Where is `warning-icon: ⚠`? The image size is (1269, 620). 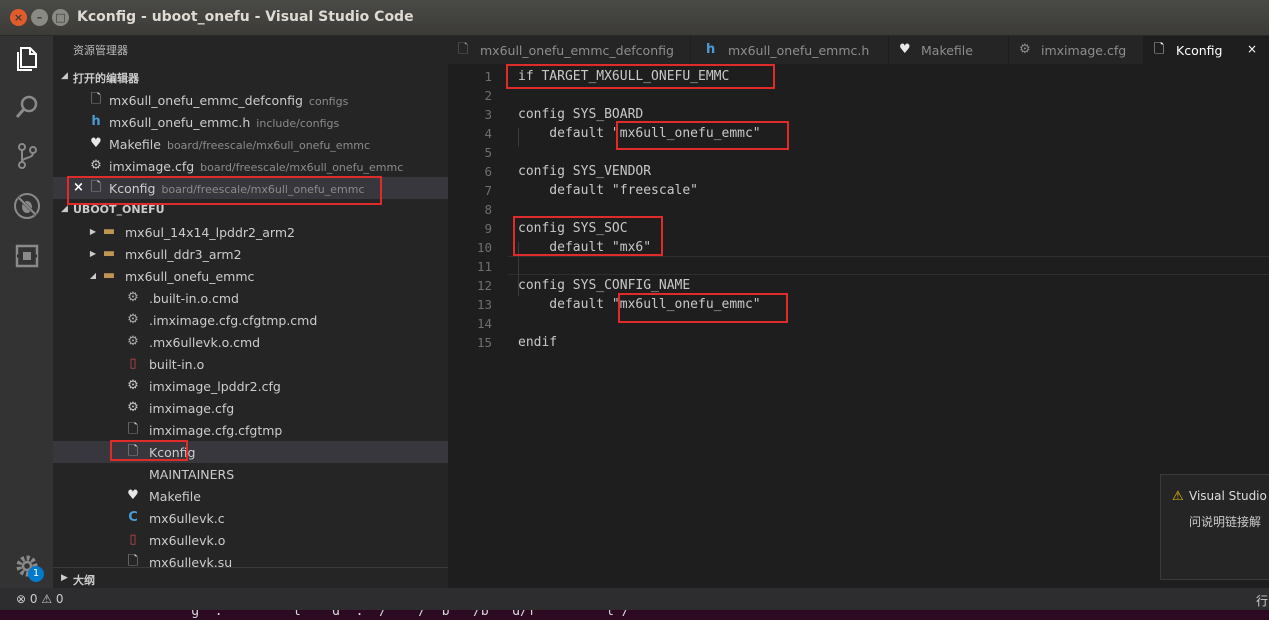
warning-icon: ⚠ is located at coordinates (1178, 496).